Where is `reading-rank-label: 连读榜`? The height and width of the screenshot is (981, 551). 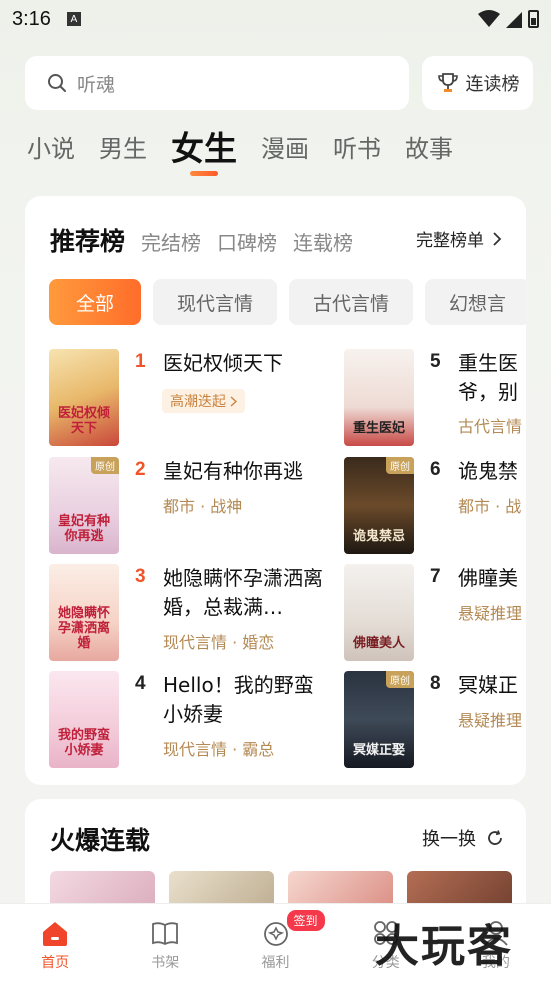
reading-rank-label: 连读榜 is located at coordinates (492, 84).